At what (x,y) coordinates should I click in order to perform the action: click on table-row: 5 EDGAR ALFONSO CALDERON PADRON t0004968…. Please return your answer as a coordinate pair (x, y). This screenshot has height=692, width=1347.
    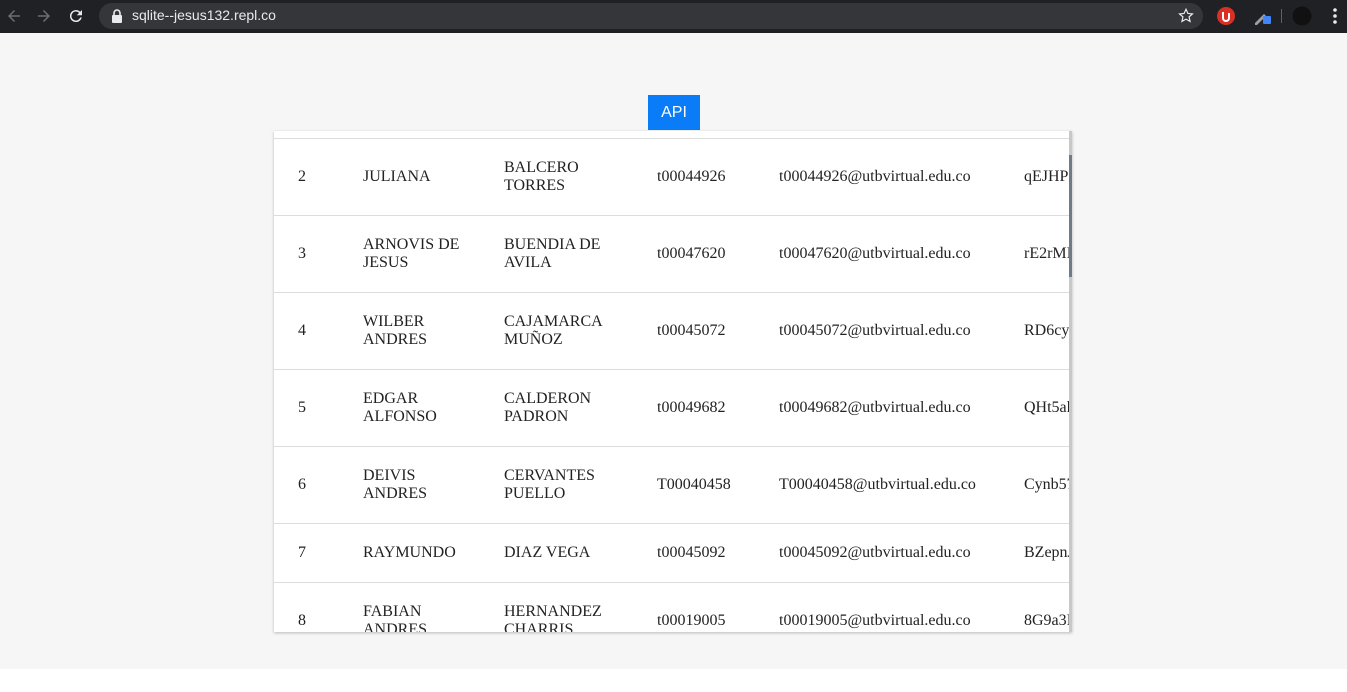
    Looking at the image, I should click on (673, 408).